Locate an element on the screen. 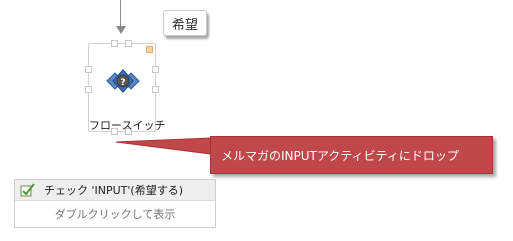  top-port-right is located at coordinates (128, 43).